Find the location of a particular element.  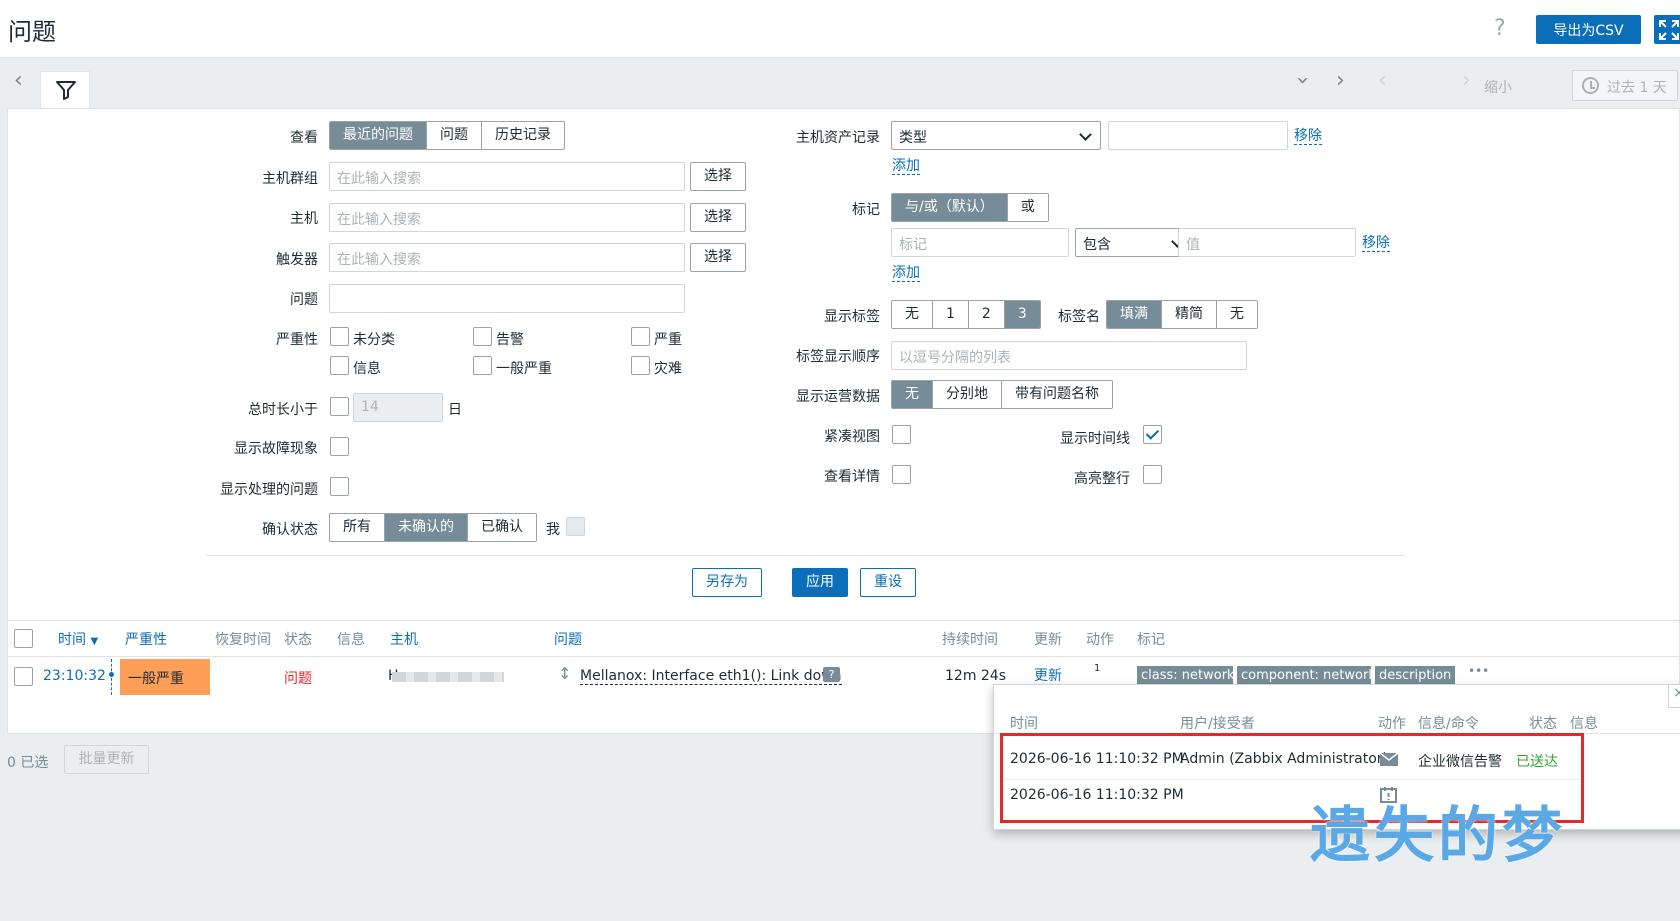

blurred-host-name is located at coordinates (448, 677).